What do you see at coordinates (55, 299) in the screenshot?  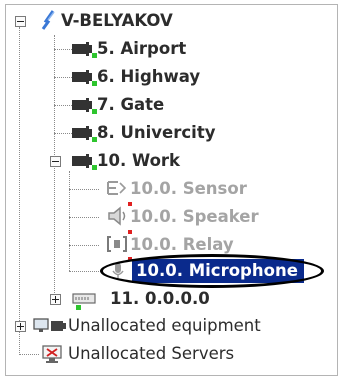 I see `expand-toggle-ip-device` at bounding box center [55, 299].